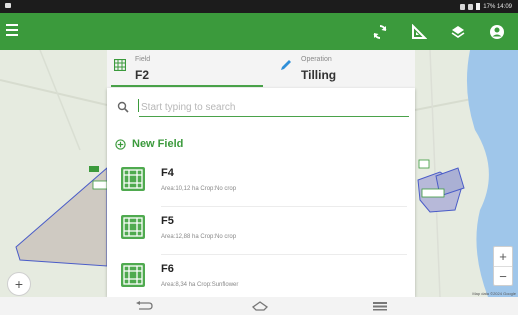 The height and width of the screenshot is (315, 518). What do you see at coordinates (344, 69) in the screenshot?
I see `operation-selector: Operation Tilling` at bounding box center [344, 69].